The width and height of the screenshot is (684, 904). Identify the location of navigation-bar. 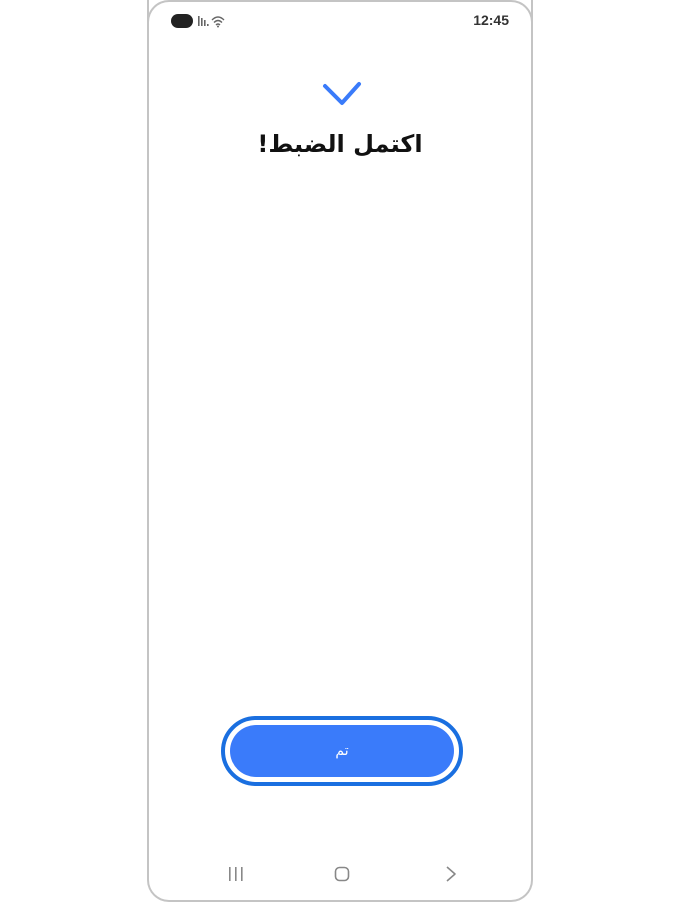
(340, 878).